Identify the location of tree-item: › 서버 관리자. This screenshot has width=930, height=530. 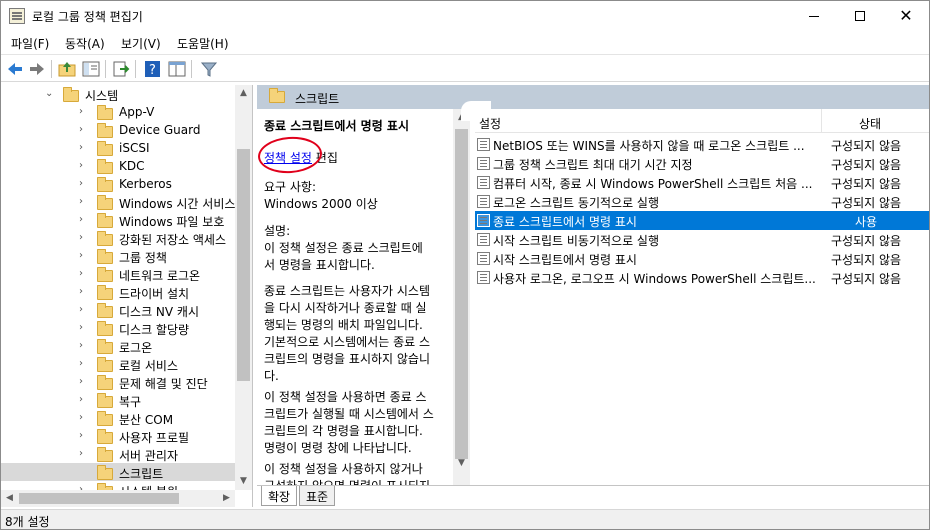
(118, 454).